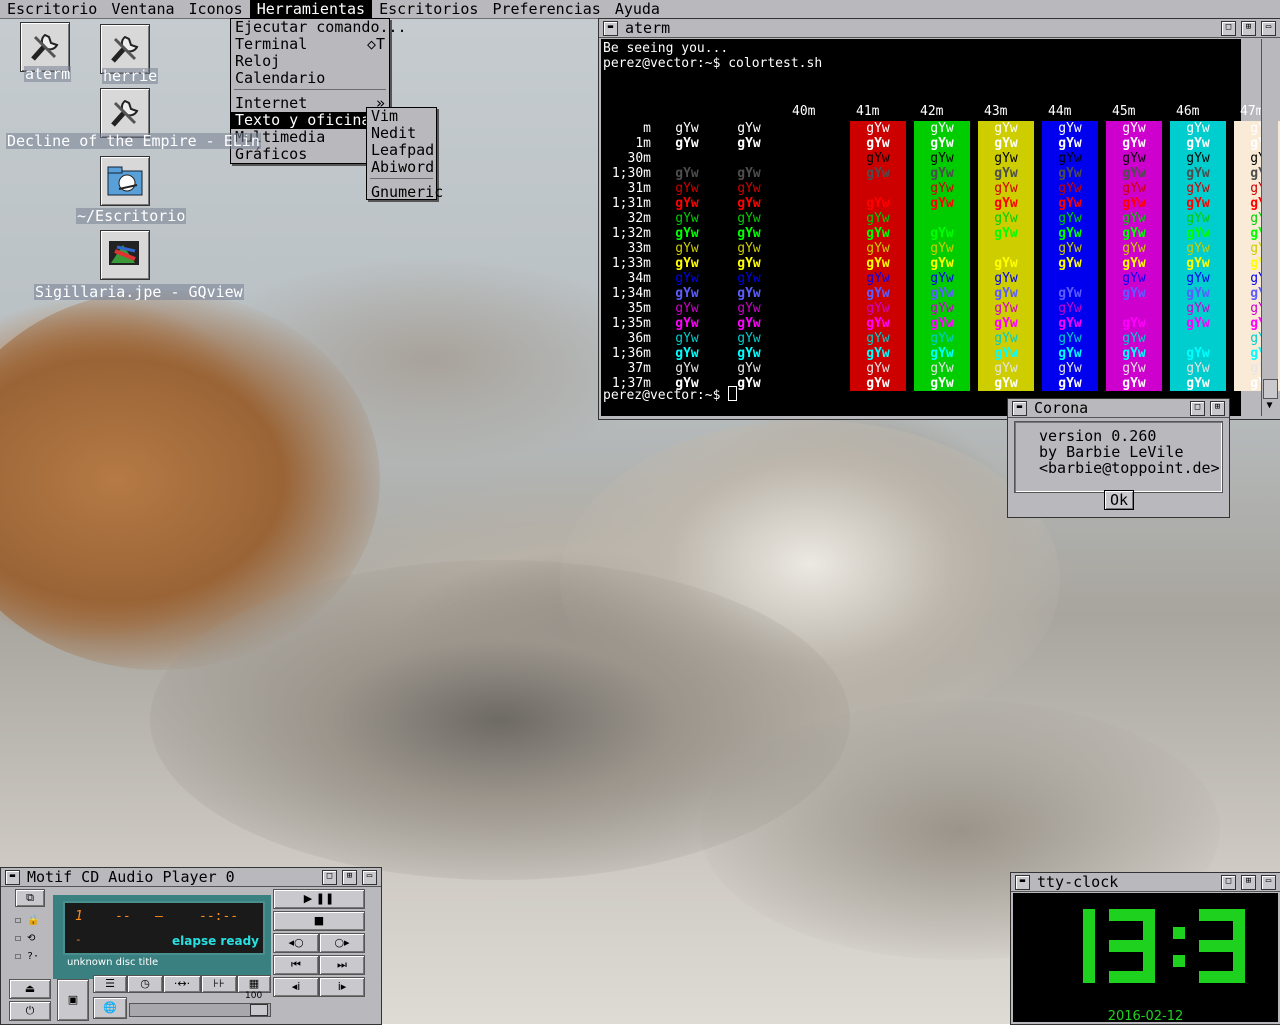 Image resolution: width=1280 pixels, height=1025 pixels. I want to click on next-index-button: i▸, so click(342, 987).